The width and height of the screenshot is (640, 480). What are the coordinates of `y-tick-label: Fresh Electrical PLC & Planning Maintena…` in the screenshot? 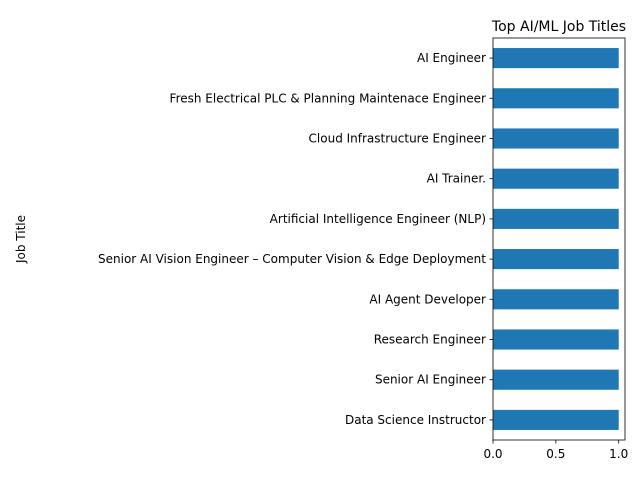 It's located at (328, 98).